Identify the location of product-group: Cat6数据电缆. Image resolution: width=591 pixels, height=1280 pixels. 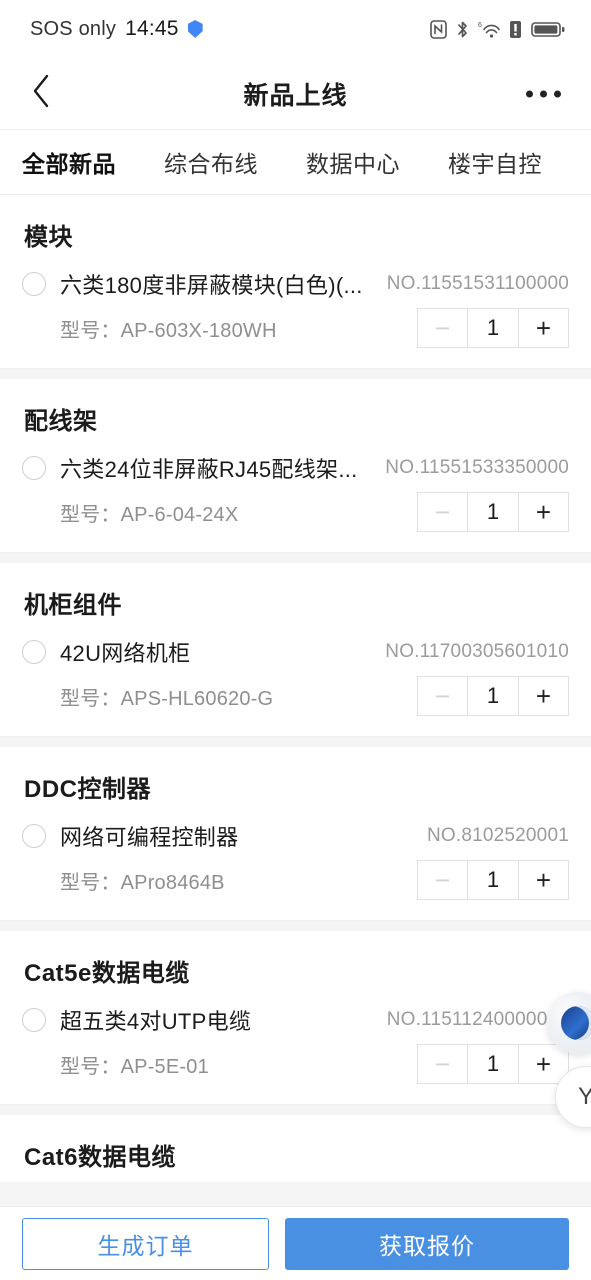
(295, 1148).